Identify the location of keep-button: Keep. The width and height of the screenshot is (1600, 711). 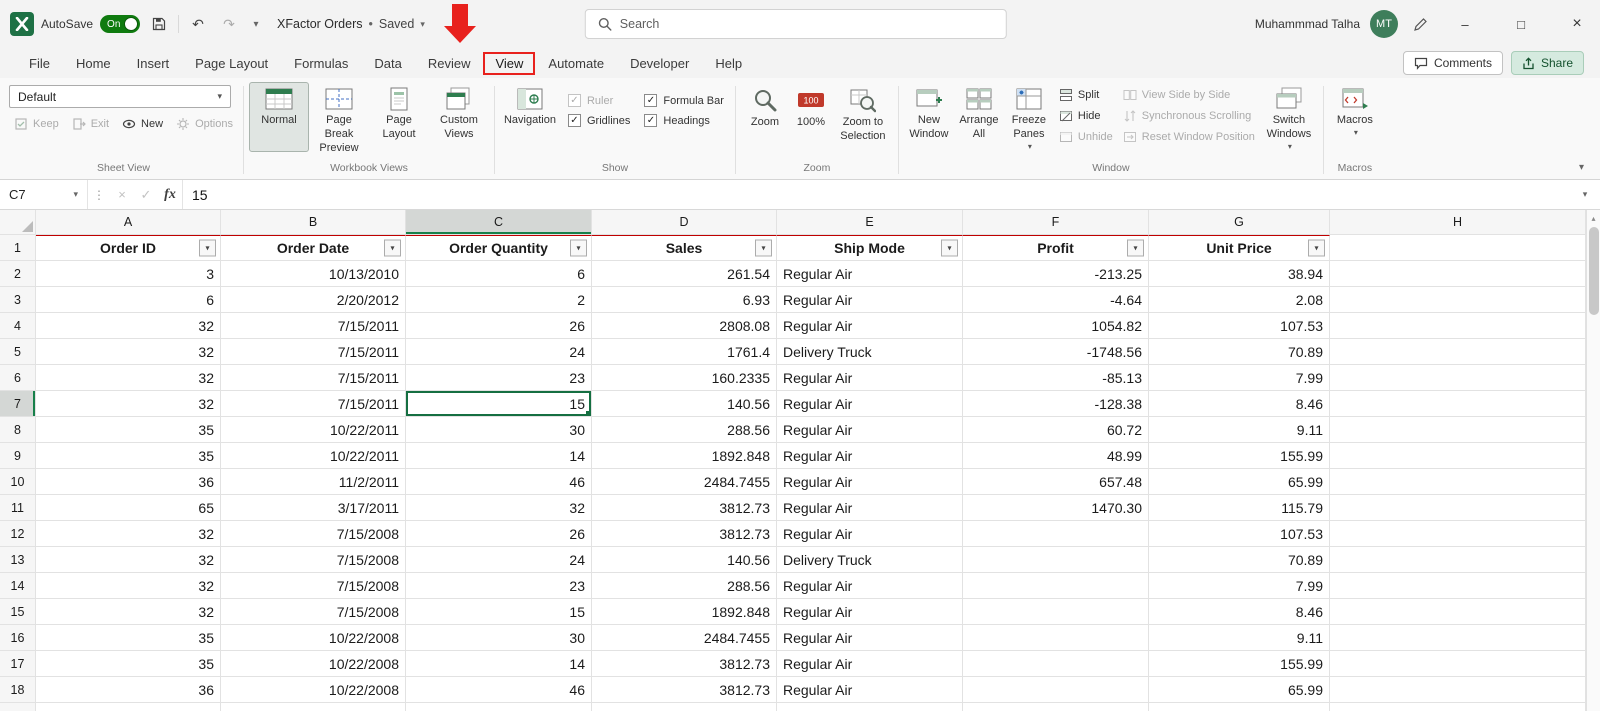
(36, 124).